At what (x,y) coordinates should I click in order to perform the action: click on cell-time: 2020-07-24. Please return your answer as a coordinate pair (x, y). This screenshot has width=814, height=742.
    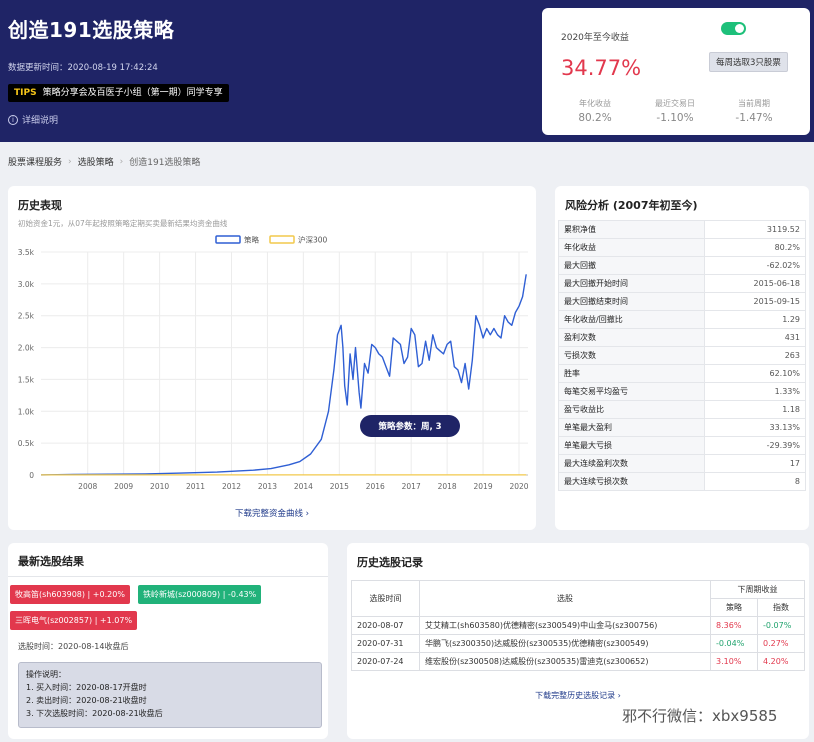
    Looking at the image, I should click on (385, 661).